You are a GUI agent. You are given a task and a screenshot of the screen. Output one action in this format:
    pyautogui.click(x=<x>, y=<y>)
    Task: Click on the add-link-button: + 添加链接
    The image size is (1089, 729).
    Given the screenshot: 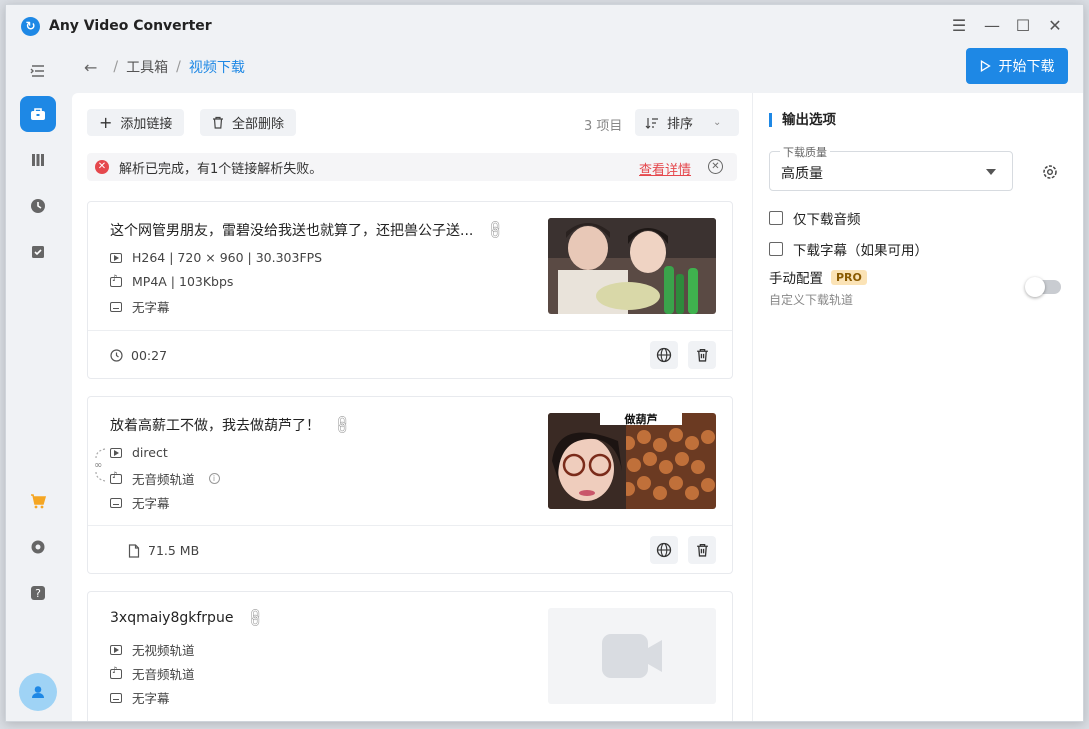 What is the action you would take?
    pyautogui.click(x=136, y=122)
    